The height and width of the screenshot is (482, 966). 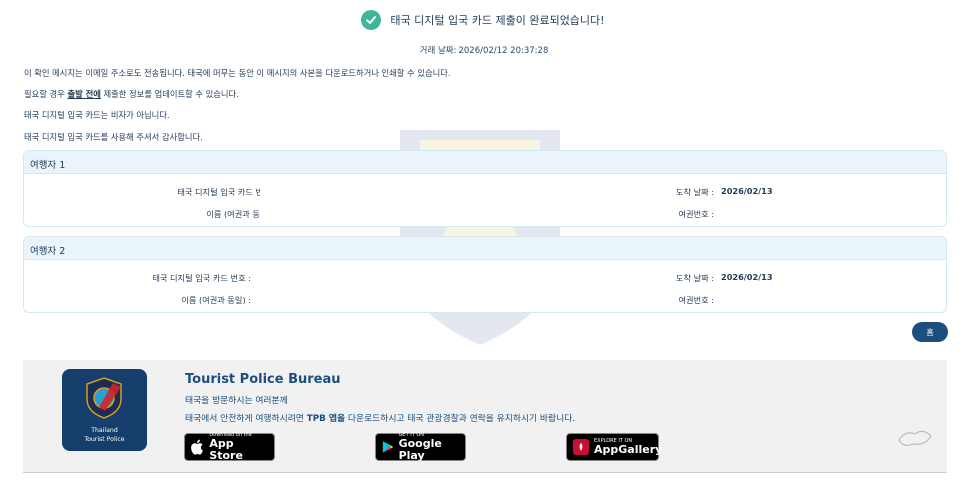 I want to click on app-store-big: App Store, so click(x=226, y=449).